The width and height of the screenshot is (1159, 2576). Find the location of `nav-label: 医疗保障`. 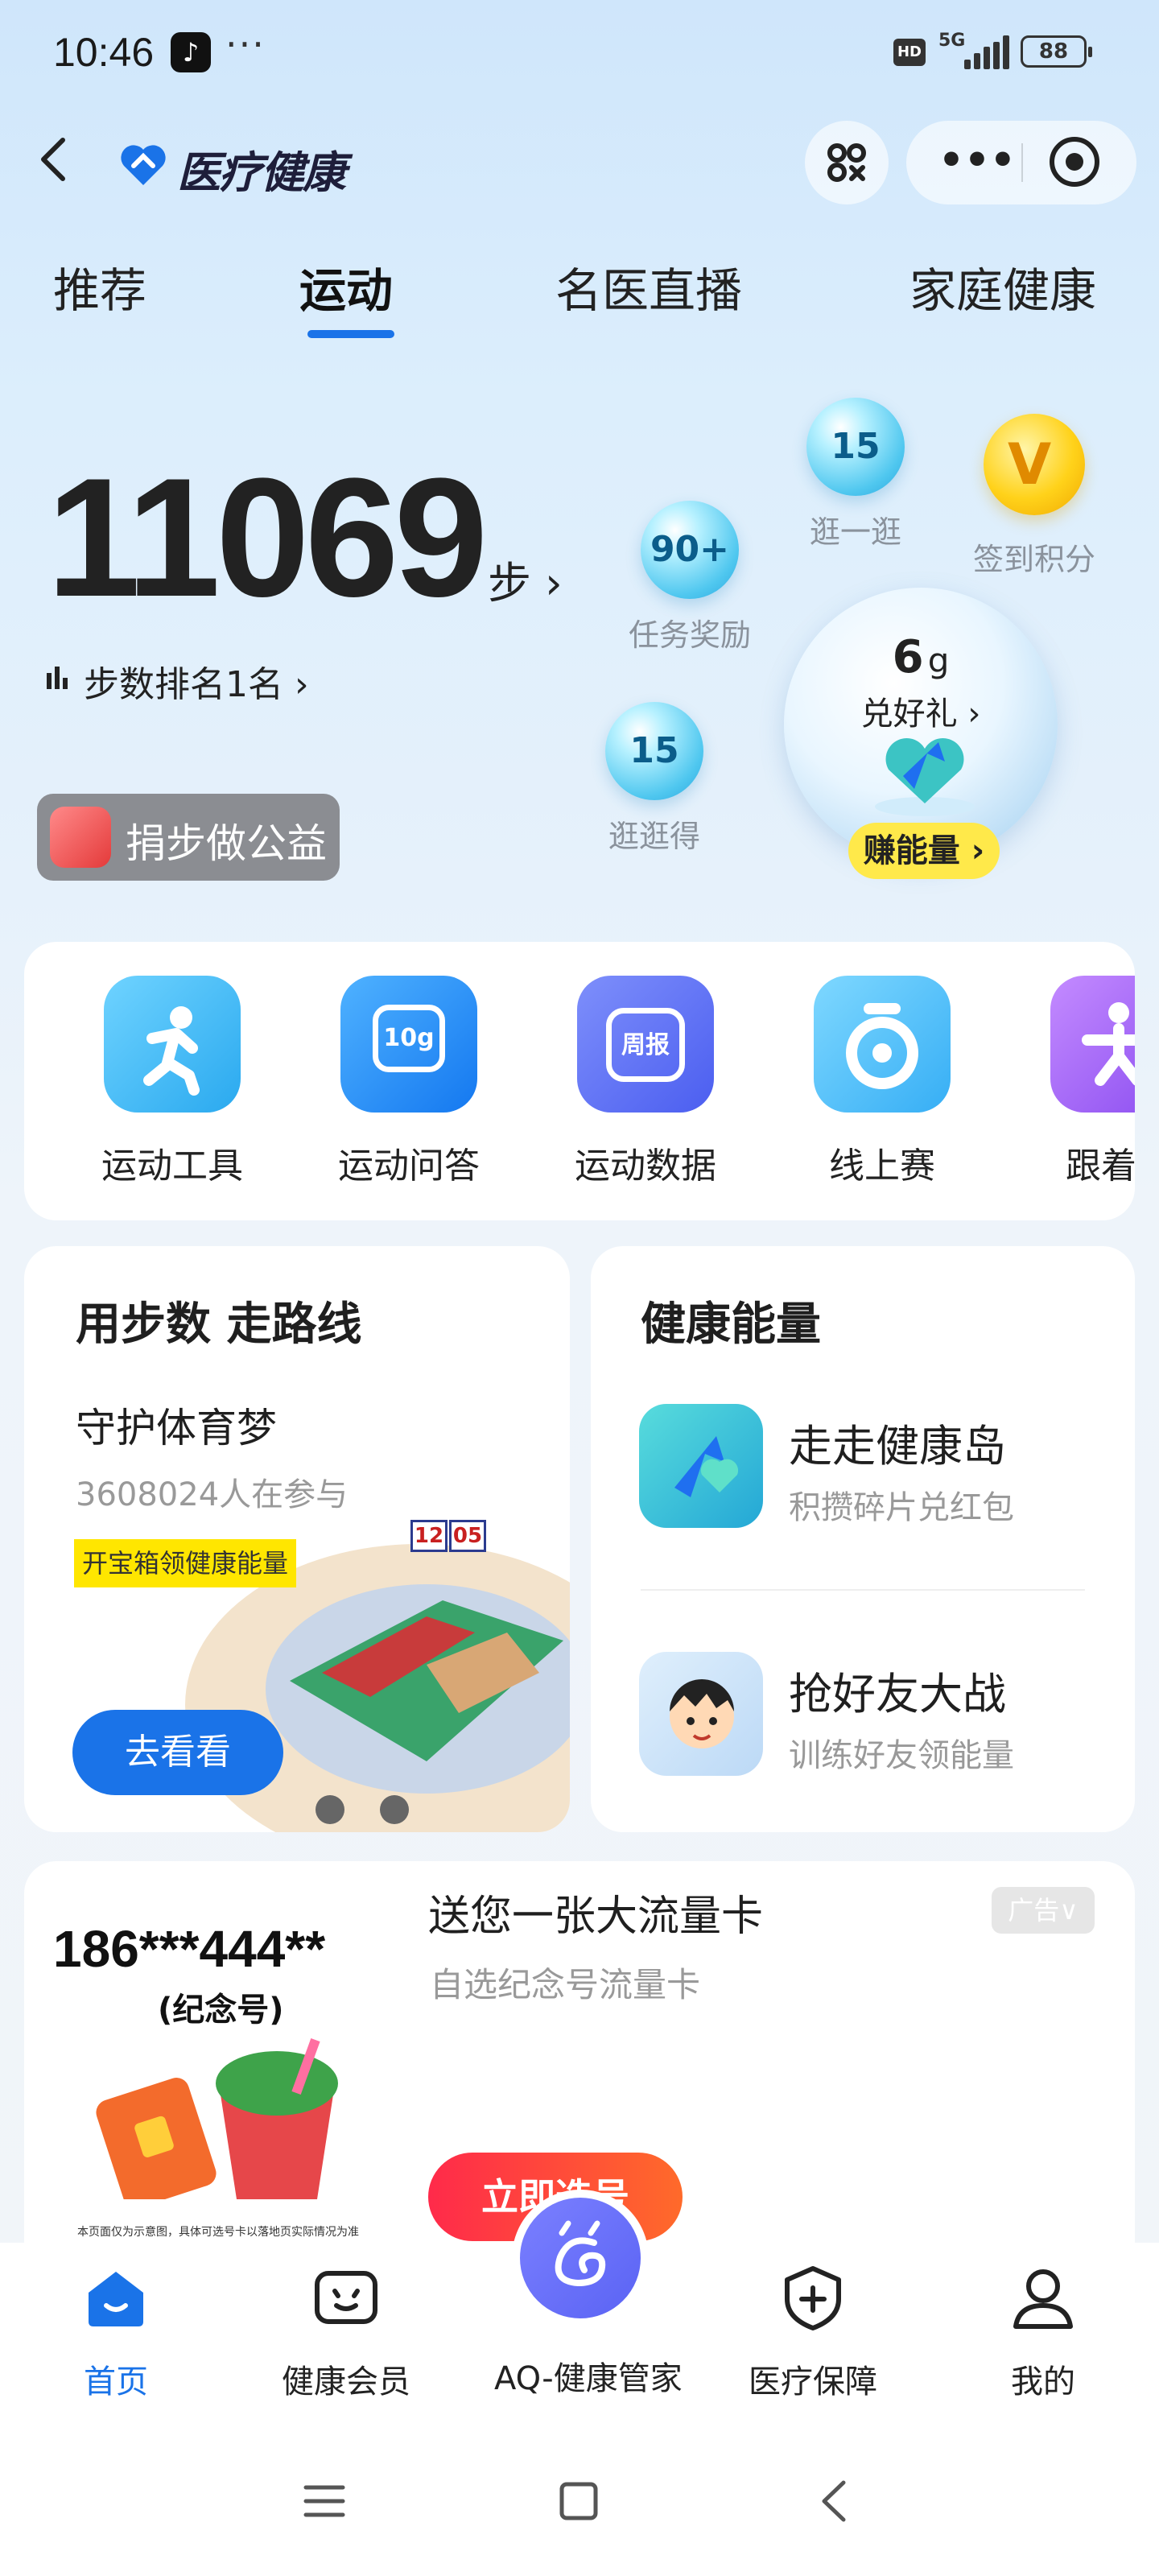

nav-label: 医疗保障 is located at coordinates (813, 2382).